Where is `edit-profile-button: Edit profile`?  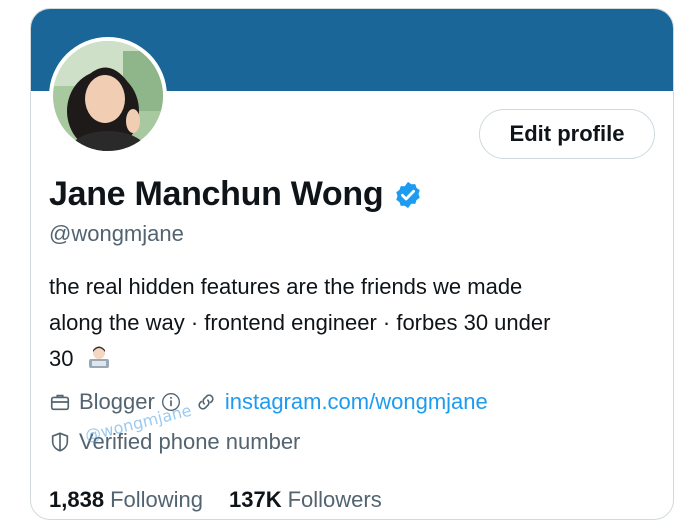 edit-profile-button: Edit profile is located at coordinates (567, 134).